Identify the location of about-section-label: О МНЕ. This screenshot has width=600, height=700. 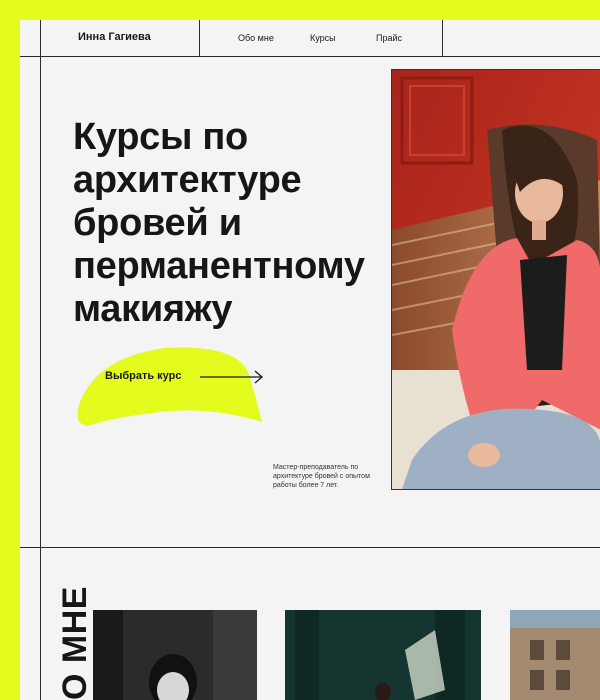
(63, 634).